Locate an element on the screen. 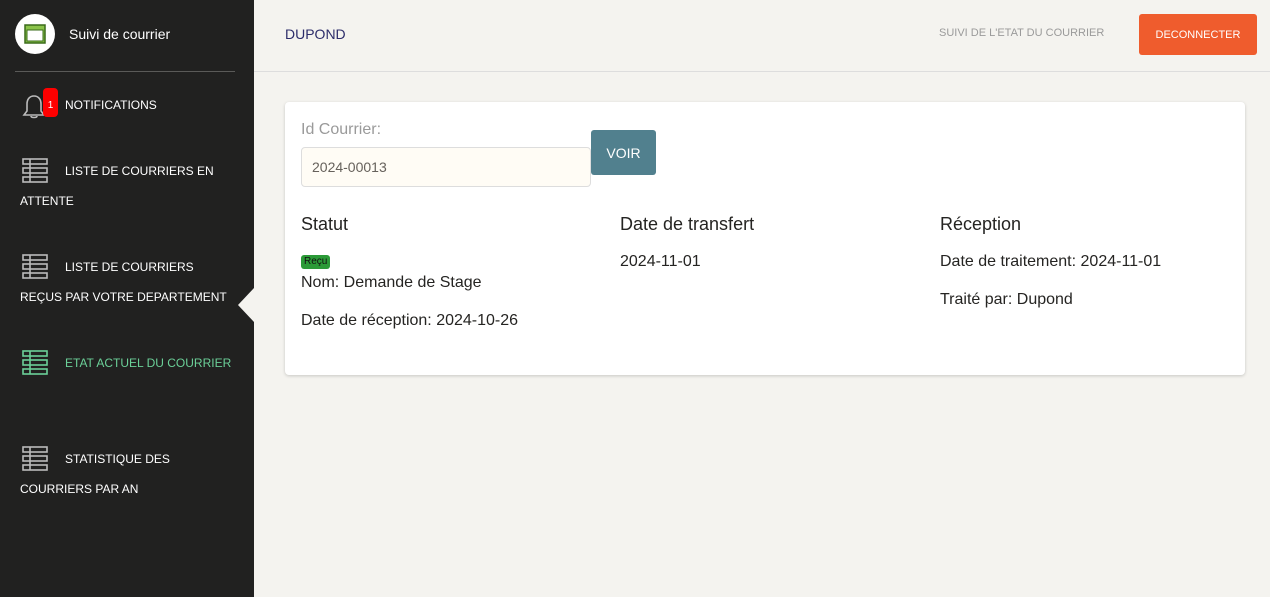  sidebar-item-label: LISTE DE COURRIERS EN ATTENTE is located at coordinates (117, 186).